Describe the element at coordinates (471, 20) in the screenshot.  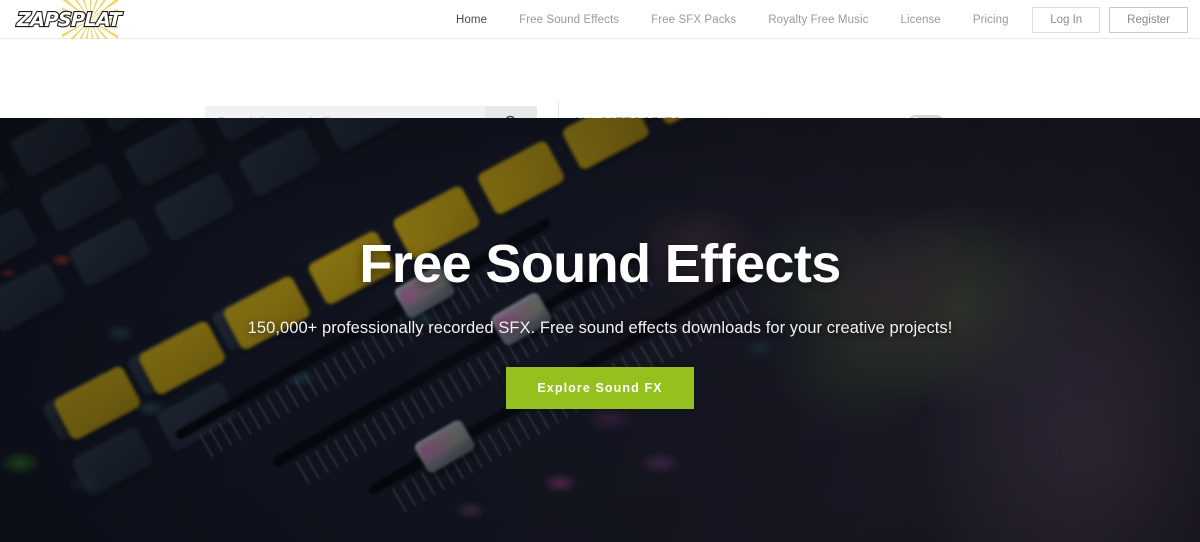
I see `nav-item-home: Home` at that location.